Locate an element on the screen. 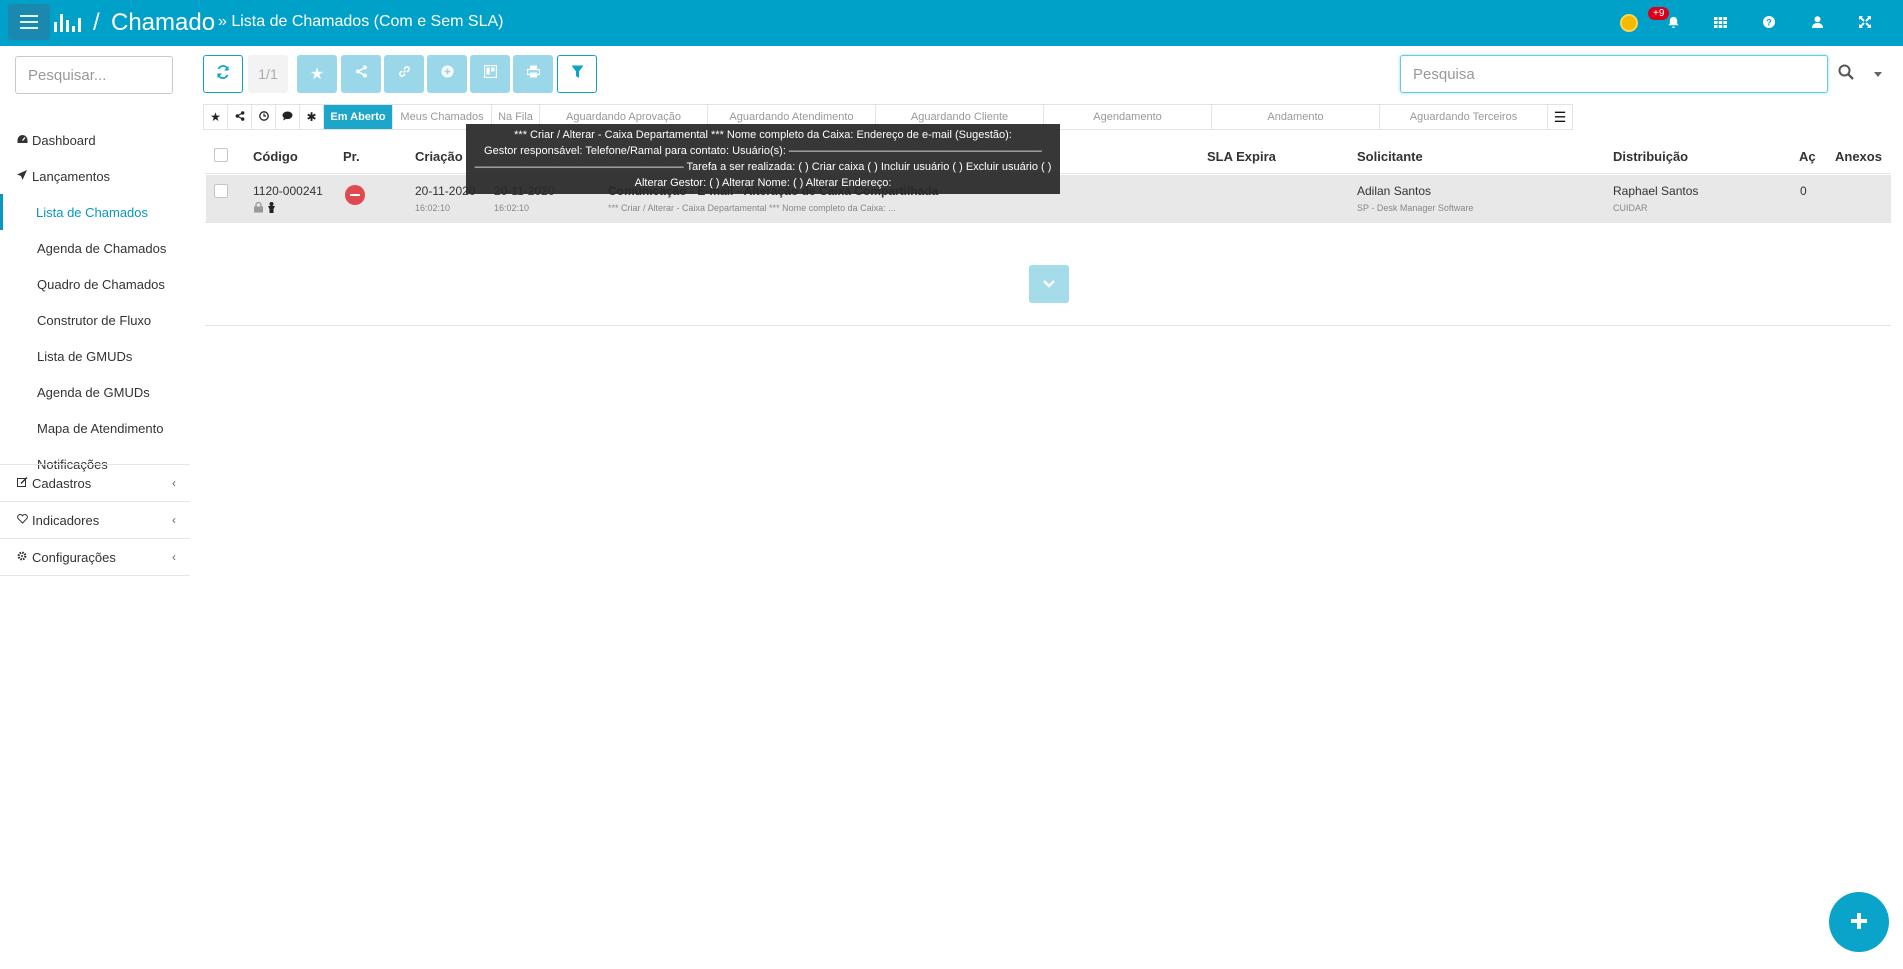 The height and width of the screenshot is (969, 1903). tab-em-aberto: Em Aberto is located at coordinates (358, 117).